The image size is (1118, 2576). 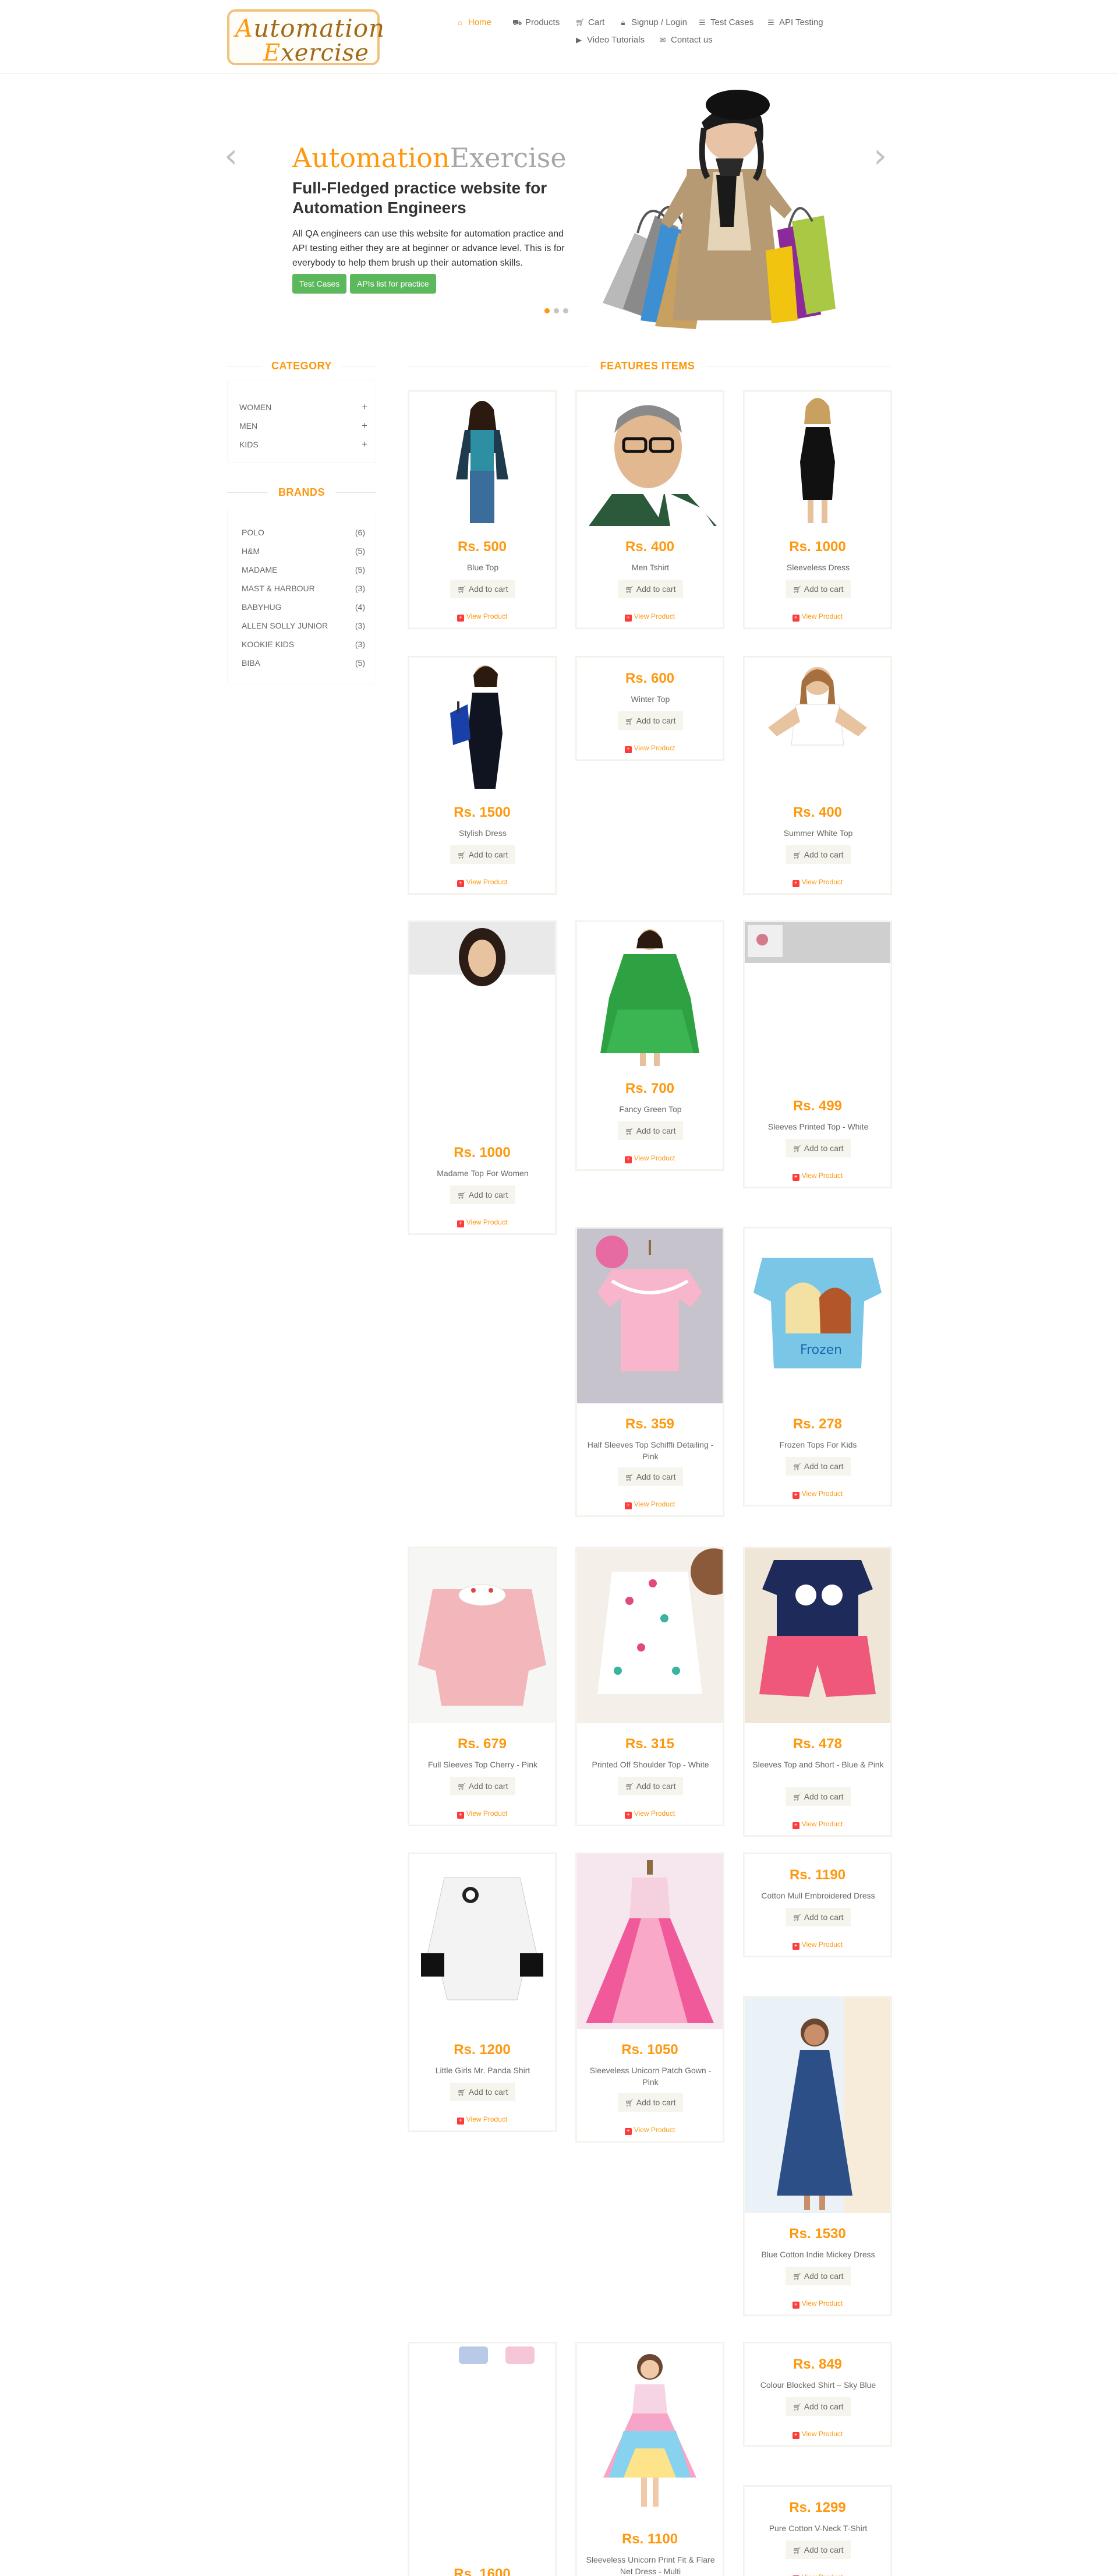 I want to click on slider-prev-arrow: ‹, so click(x=231, y=155).